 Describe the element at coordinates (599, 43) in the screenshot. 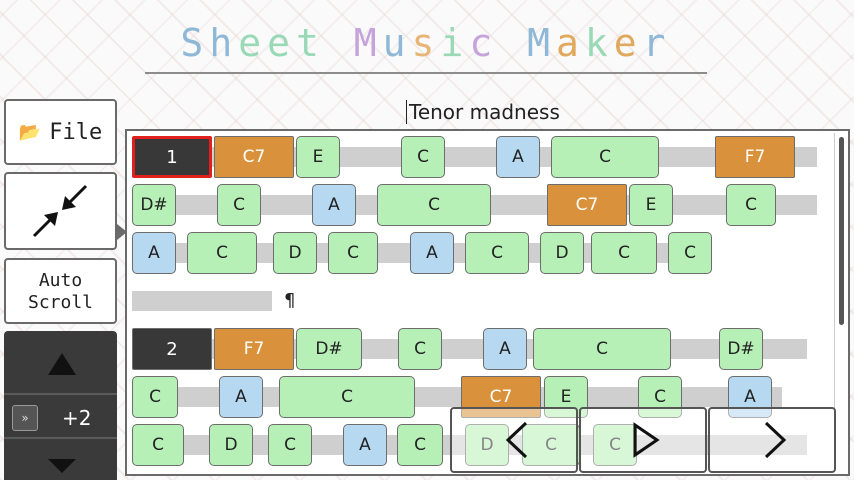

I see `title-letter: k` at that location.